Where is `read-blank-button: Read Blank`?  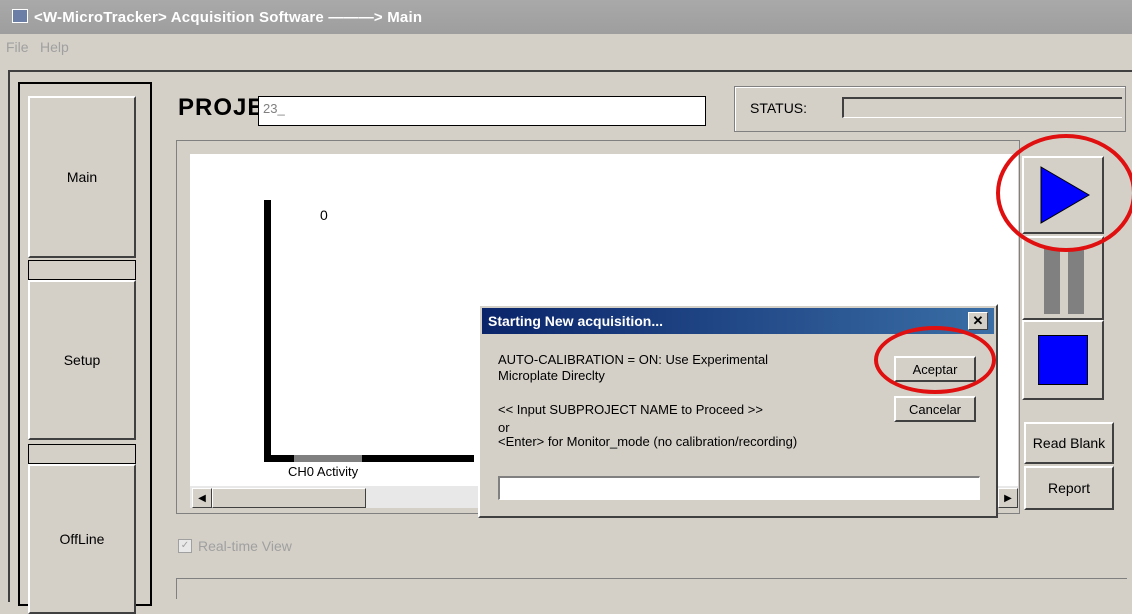 read-blank-button: Read Blank is located at coordinates (1069, 443).